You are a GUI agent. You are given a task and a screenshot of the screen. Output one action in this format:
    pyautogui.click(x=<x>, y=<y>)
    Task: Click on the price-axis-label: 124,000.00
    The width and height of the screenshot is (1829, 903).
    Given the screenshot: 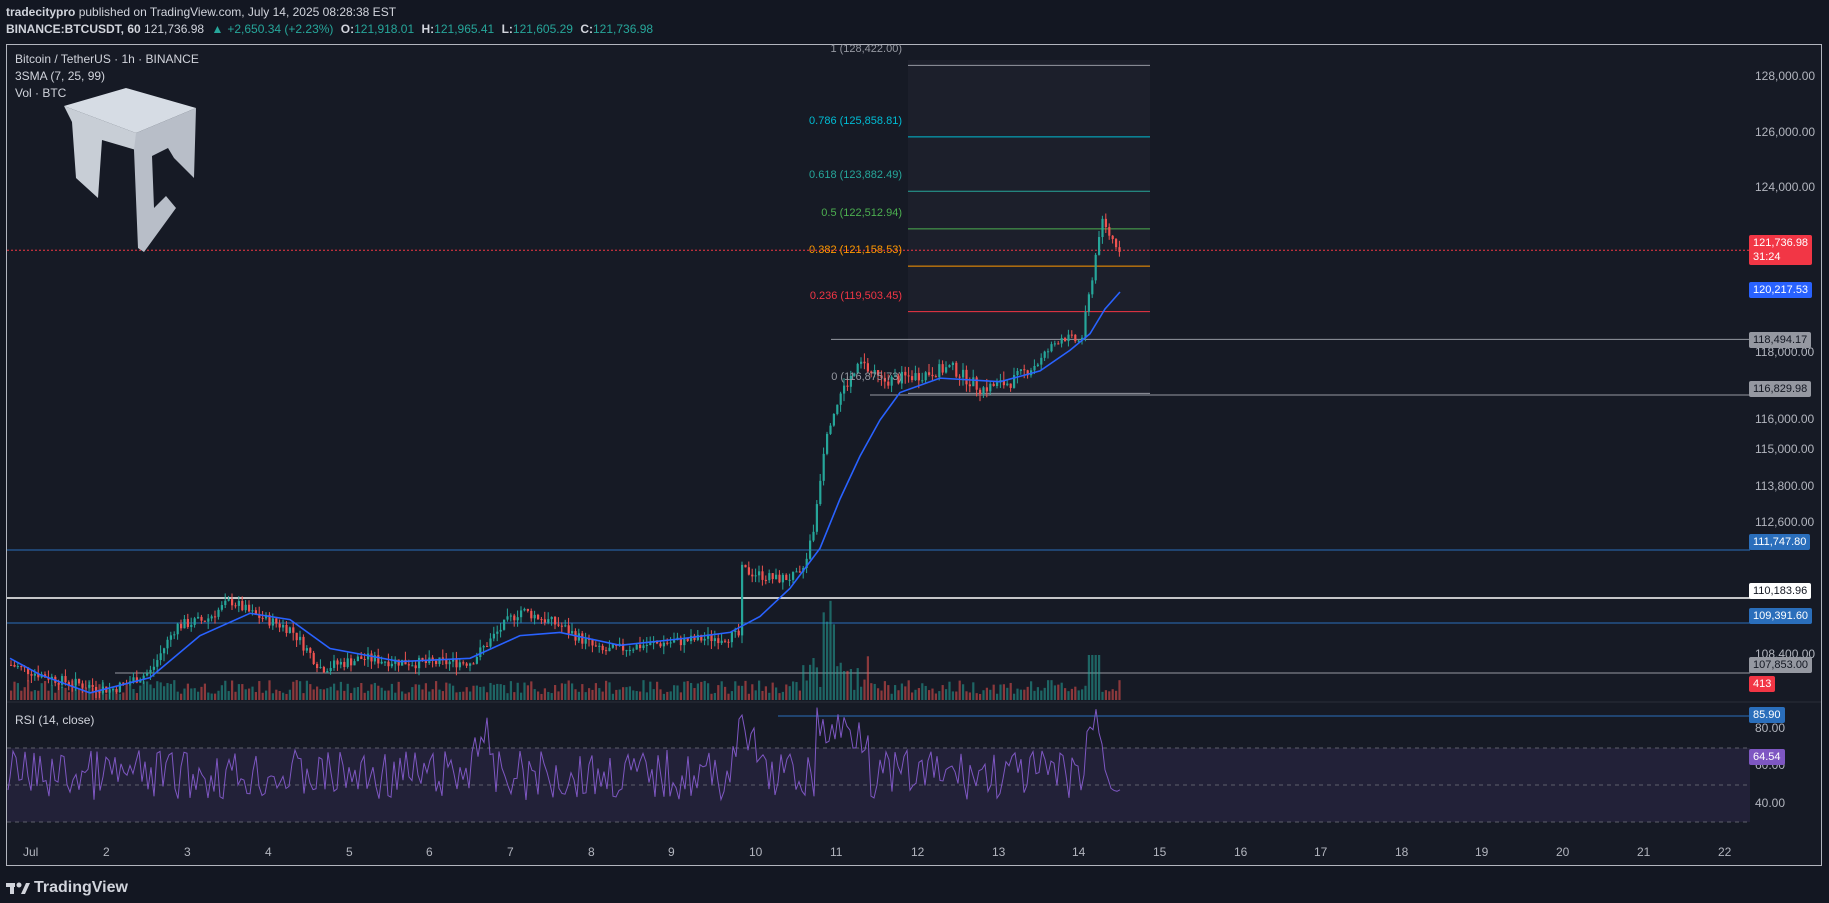 What is the action you would take?
    pyautogui.click(x=1785, y=187)
    